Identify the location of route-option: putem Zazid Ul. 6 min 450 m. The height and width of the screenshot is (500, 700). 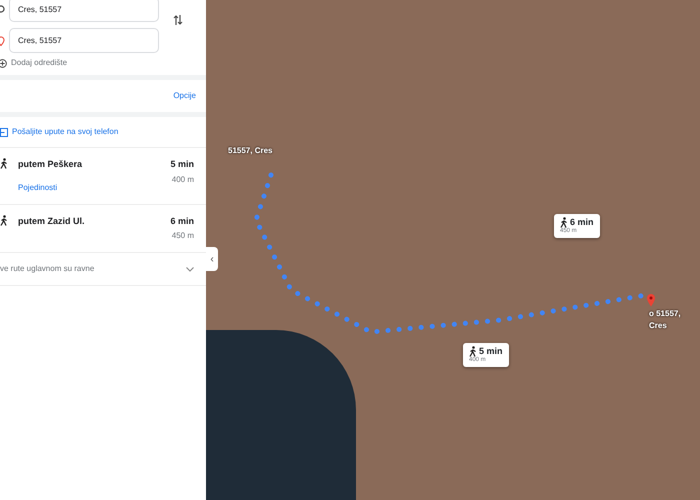
(103, 228).